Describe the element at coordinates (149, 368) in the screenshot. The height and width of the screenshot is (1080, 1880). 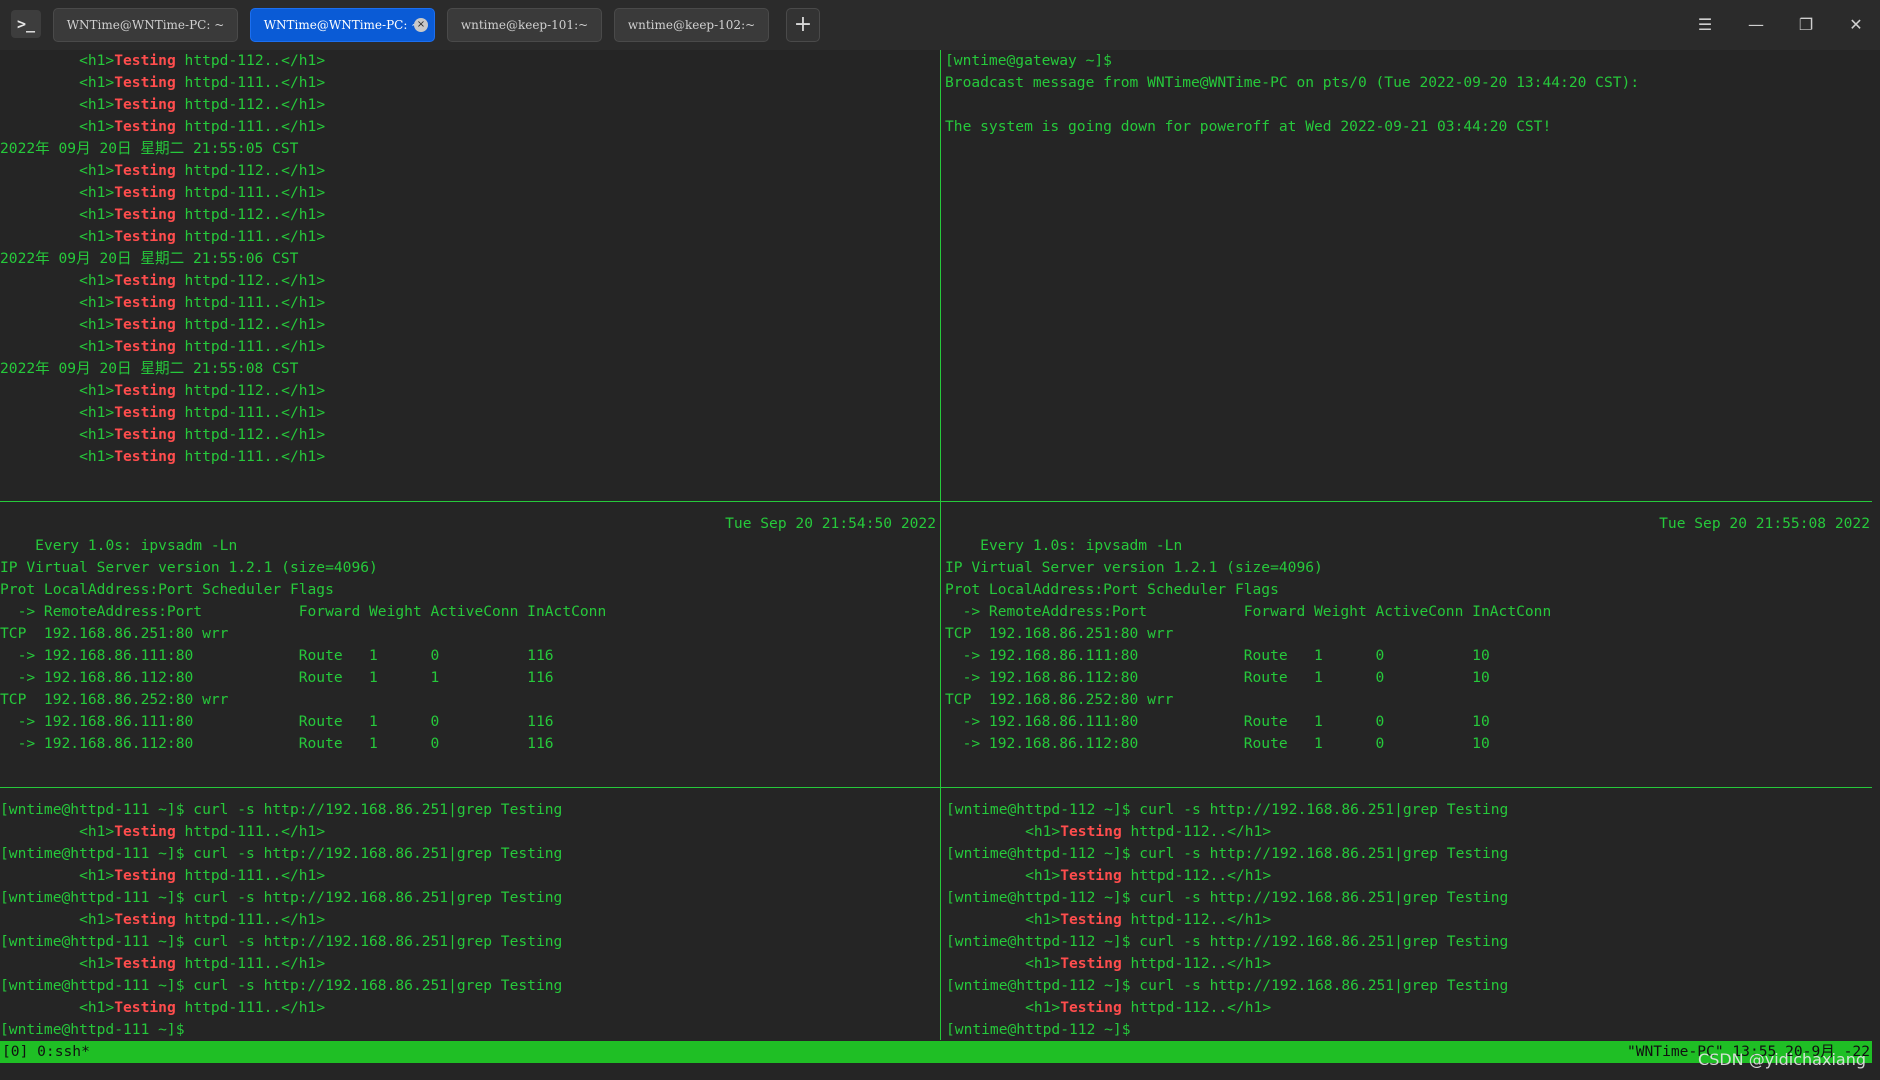
I see `line-text: 2022年 09月 20日 星期二 21:55:08 CST` at that location.